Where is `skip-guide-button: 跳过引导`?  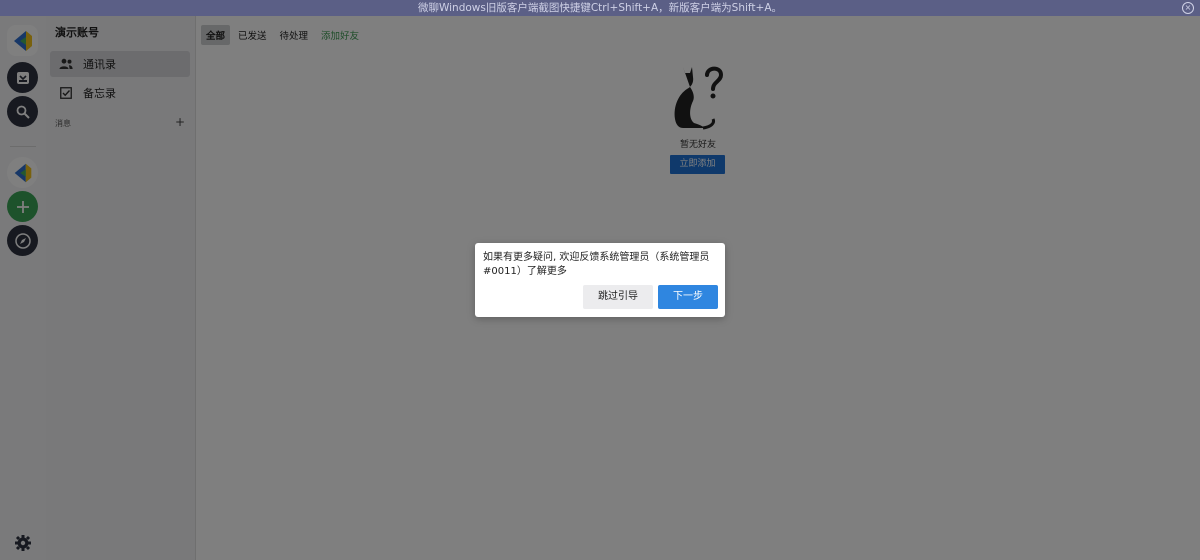 skip-guide-button: 跳过引导 is located at coordinates (618, 297).